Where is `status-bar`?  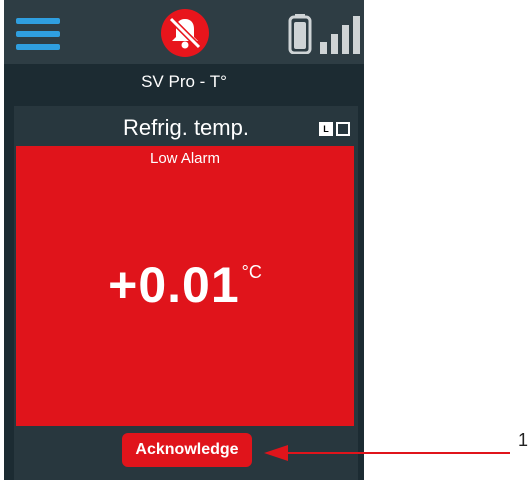 status-bar is located at coordinates (184, 32).